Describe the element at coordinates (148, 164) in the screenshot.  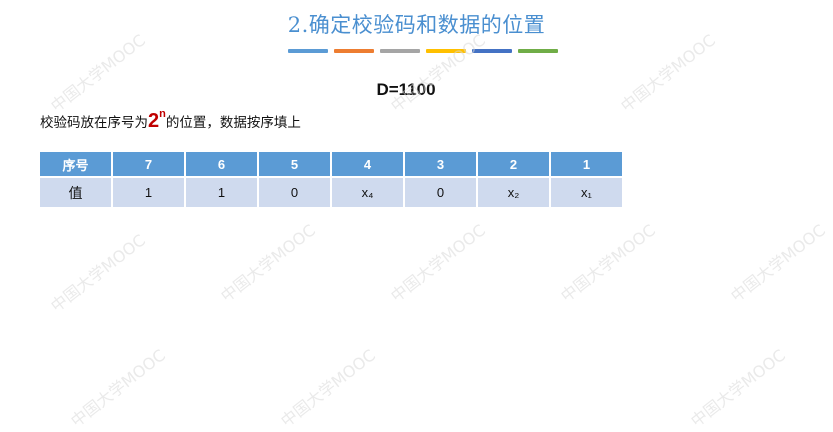
I see `header-cell: 7` at that location.